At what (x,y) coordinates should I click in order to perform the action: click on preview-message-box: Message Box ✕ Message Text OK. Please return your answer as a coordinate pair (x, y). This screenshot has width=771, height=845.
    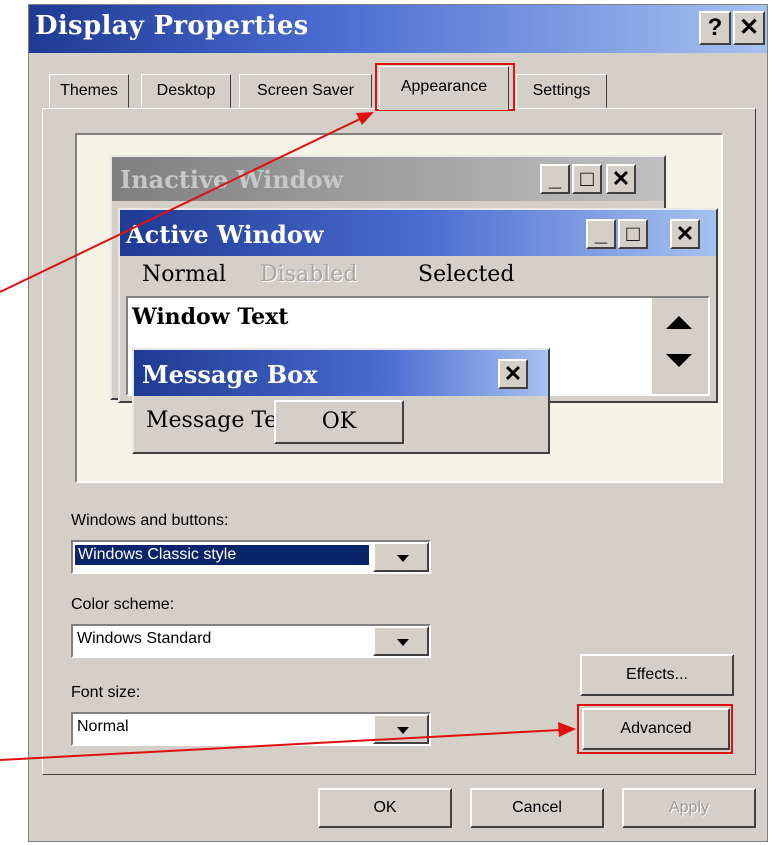
    Looking at the image, I should click on (341, 401).